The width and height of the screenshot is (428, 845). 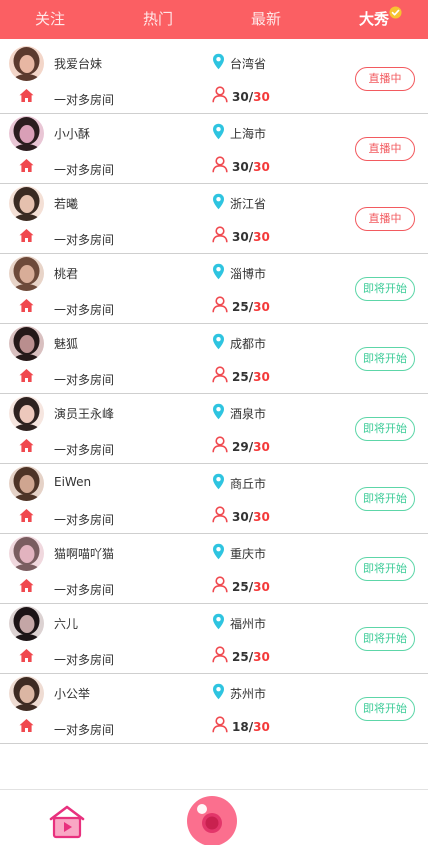 What do you see at coordinates (50, 19) in the screenshot?
I see `tab-follow: 关注` at bounding box center [50, 19].